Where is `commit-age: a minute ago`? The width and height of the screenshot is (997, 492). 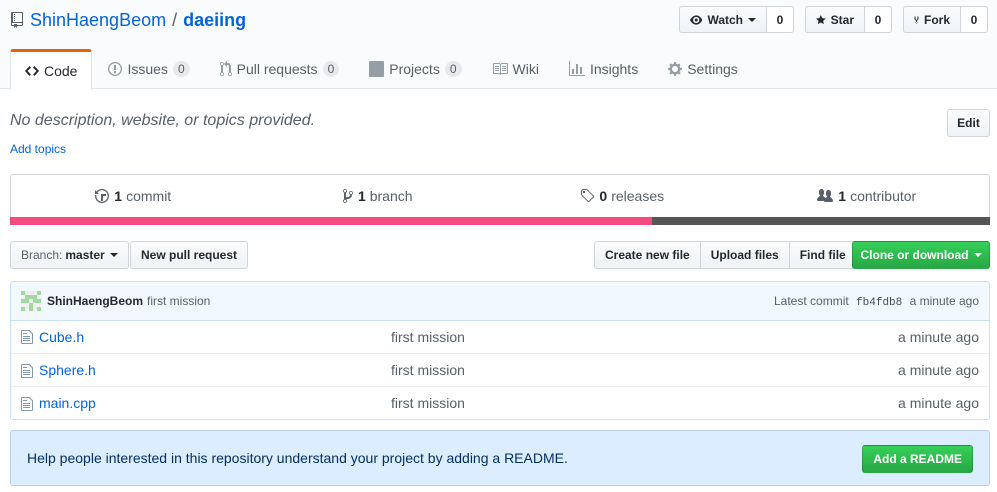
commit-age: a minute ago is located at coordinates (944, 300).